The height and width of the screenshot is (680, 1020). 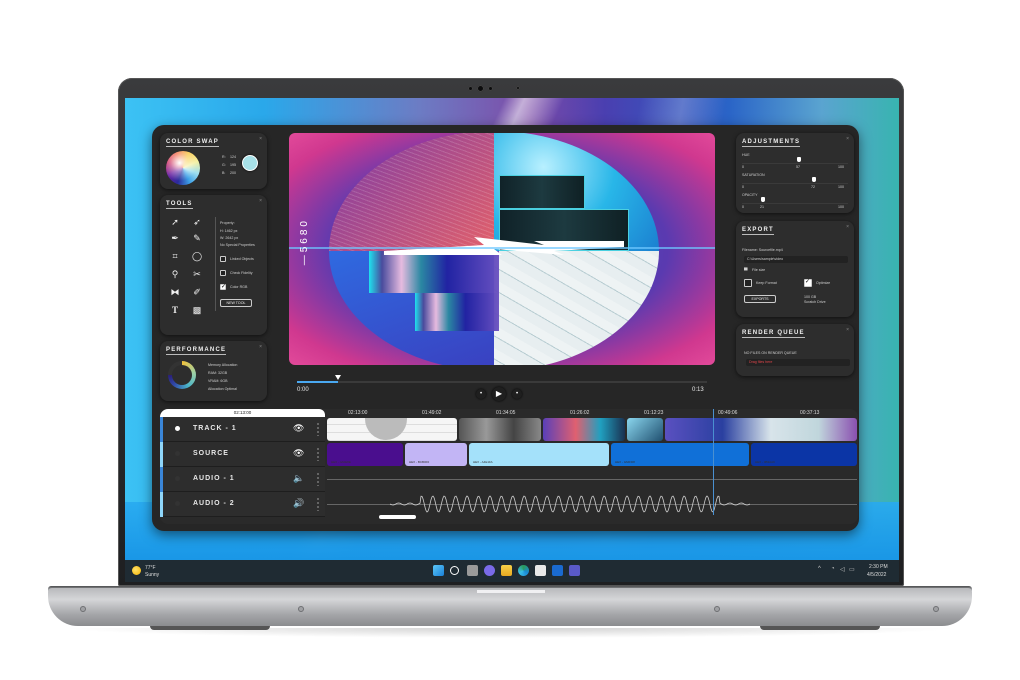 What do you see at coordinates (152, 575) in the screenshot?
I see `weather-desc: Sunny` at bounding box center [152, 575].